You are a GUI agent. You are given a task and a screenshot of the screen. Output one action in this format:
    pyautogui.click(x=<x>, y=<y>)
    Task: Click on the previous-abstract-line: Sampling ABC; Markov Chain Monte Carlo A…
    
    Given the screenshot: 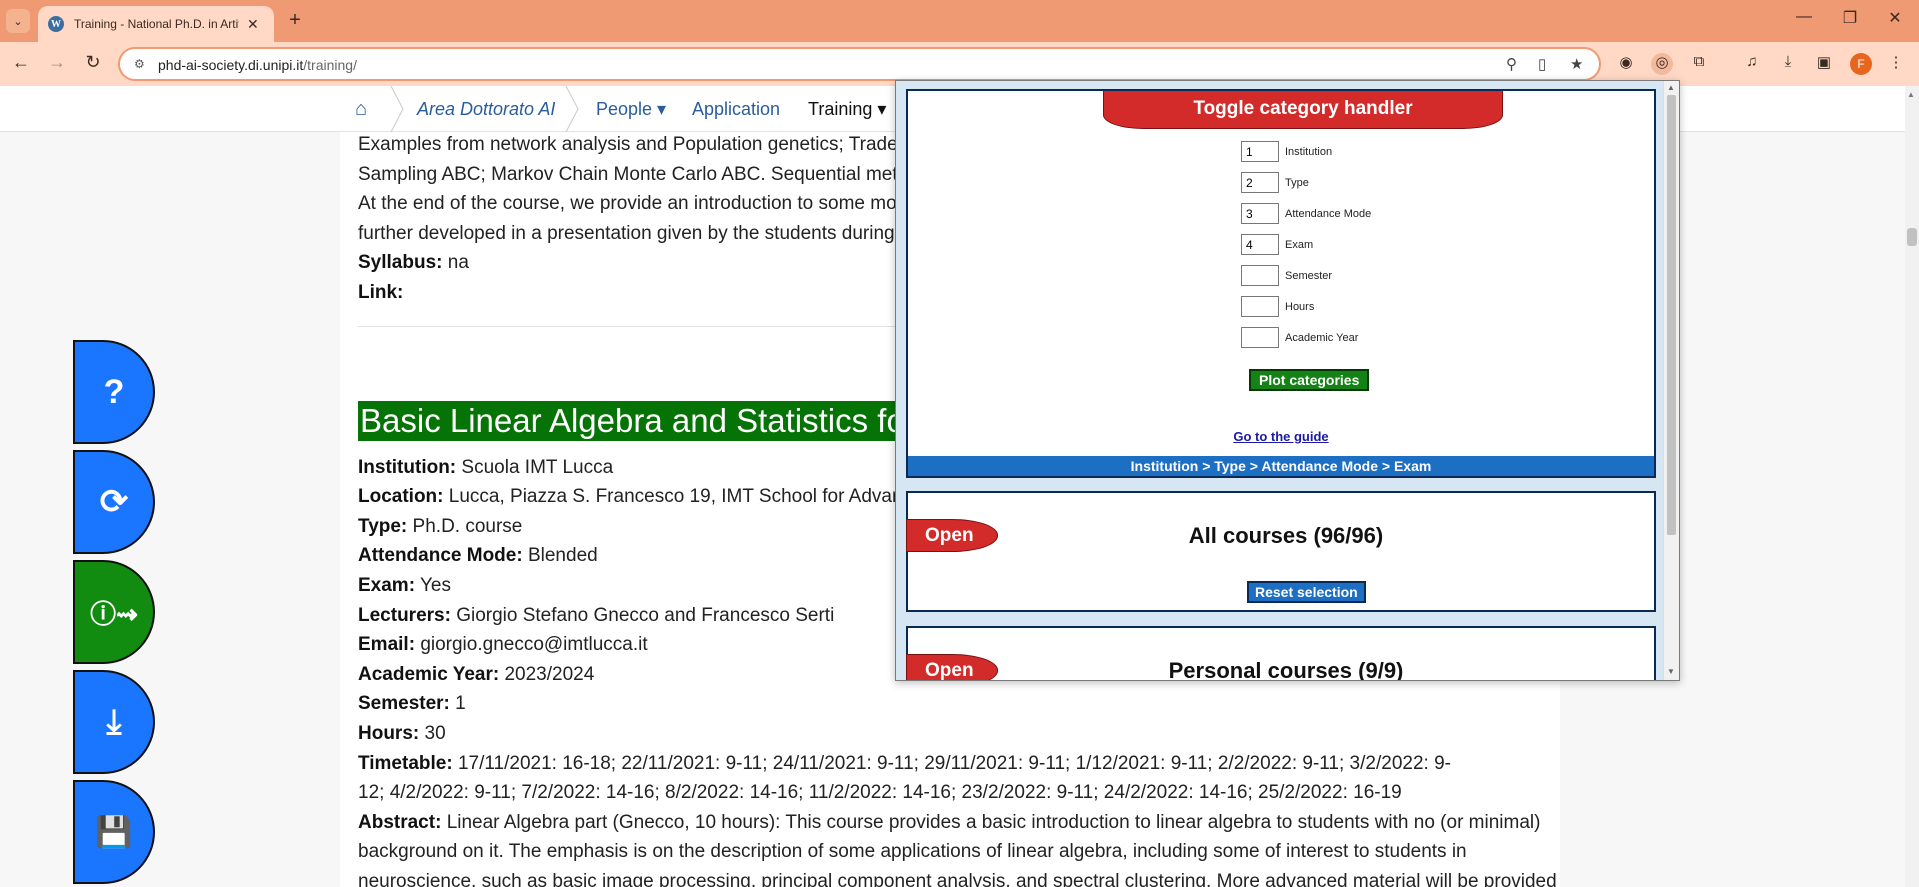 What is the action you would take?
    pyautogui.click(x=638, y=174)
    